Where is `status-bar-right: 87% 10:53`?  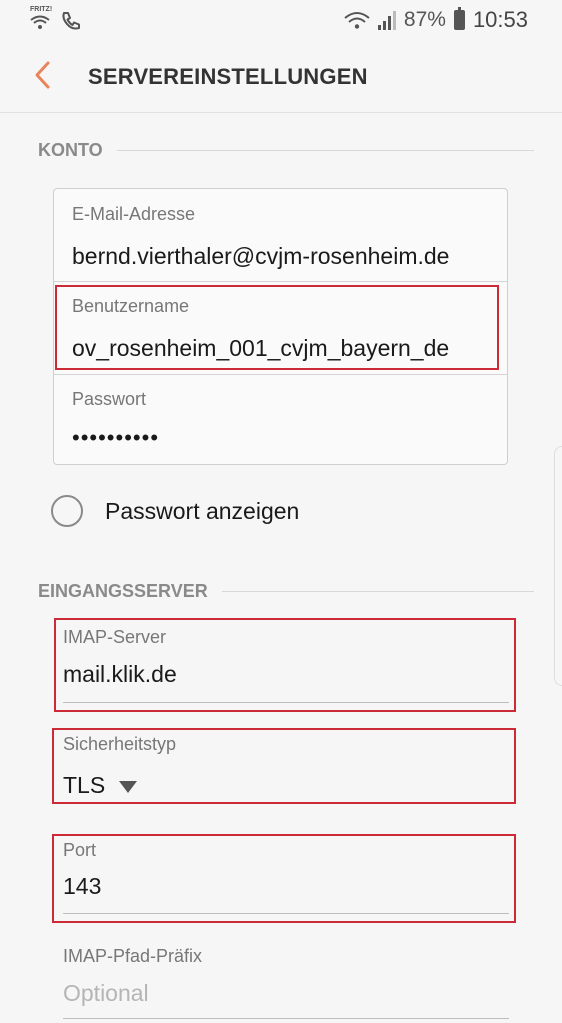
status-bar-right: 87% 10:53 is located at coordinates (436, 20).